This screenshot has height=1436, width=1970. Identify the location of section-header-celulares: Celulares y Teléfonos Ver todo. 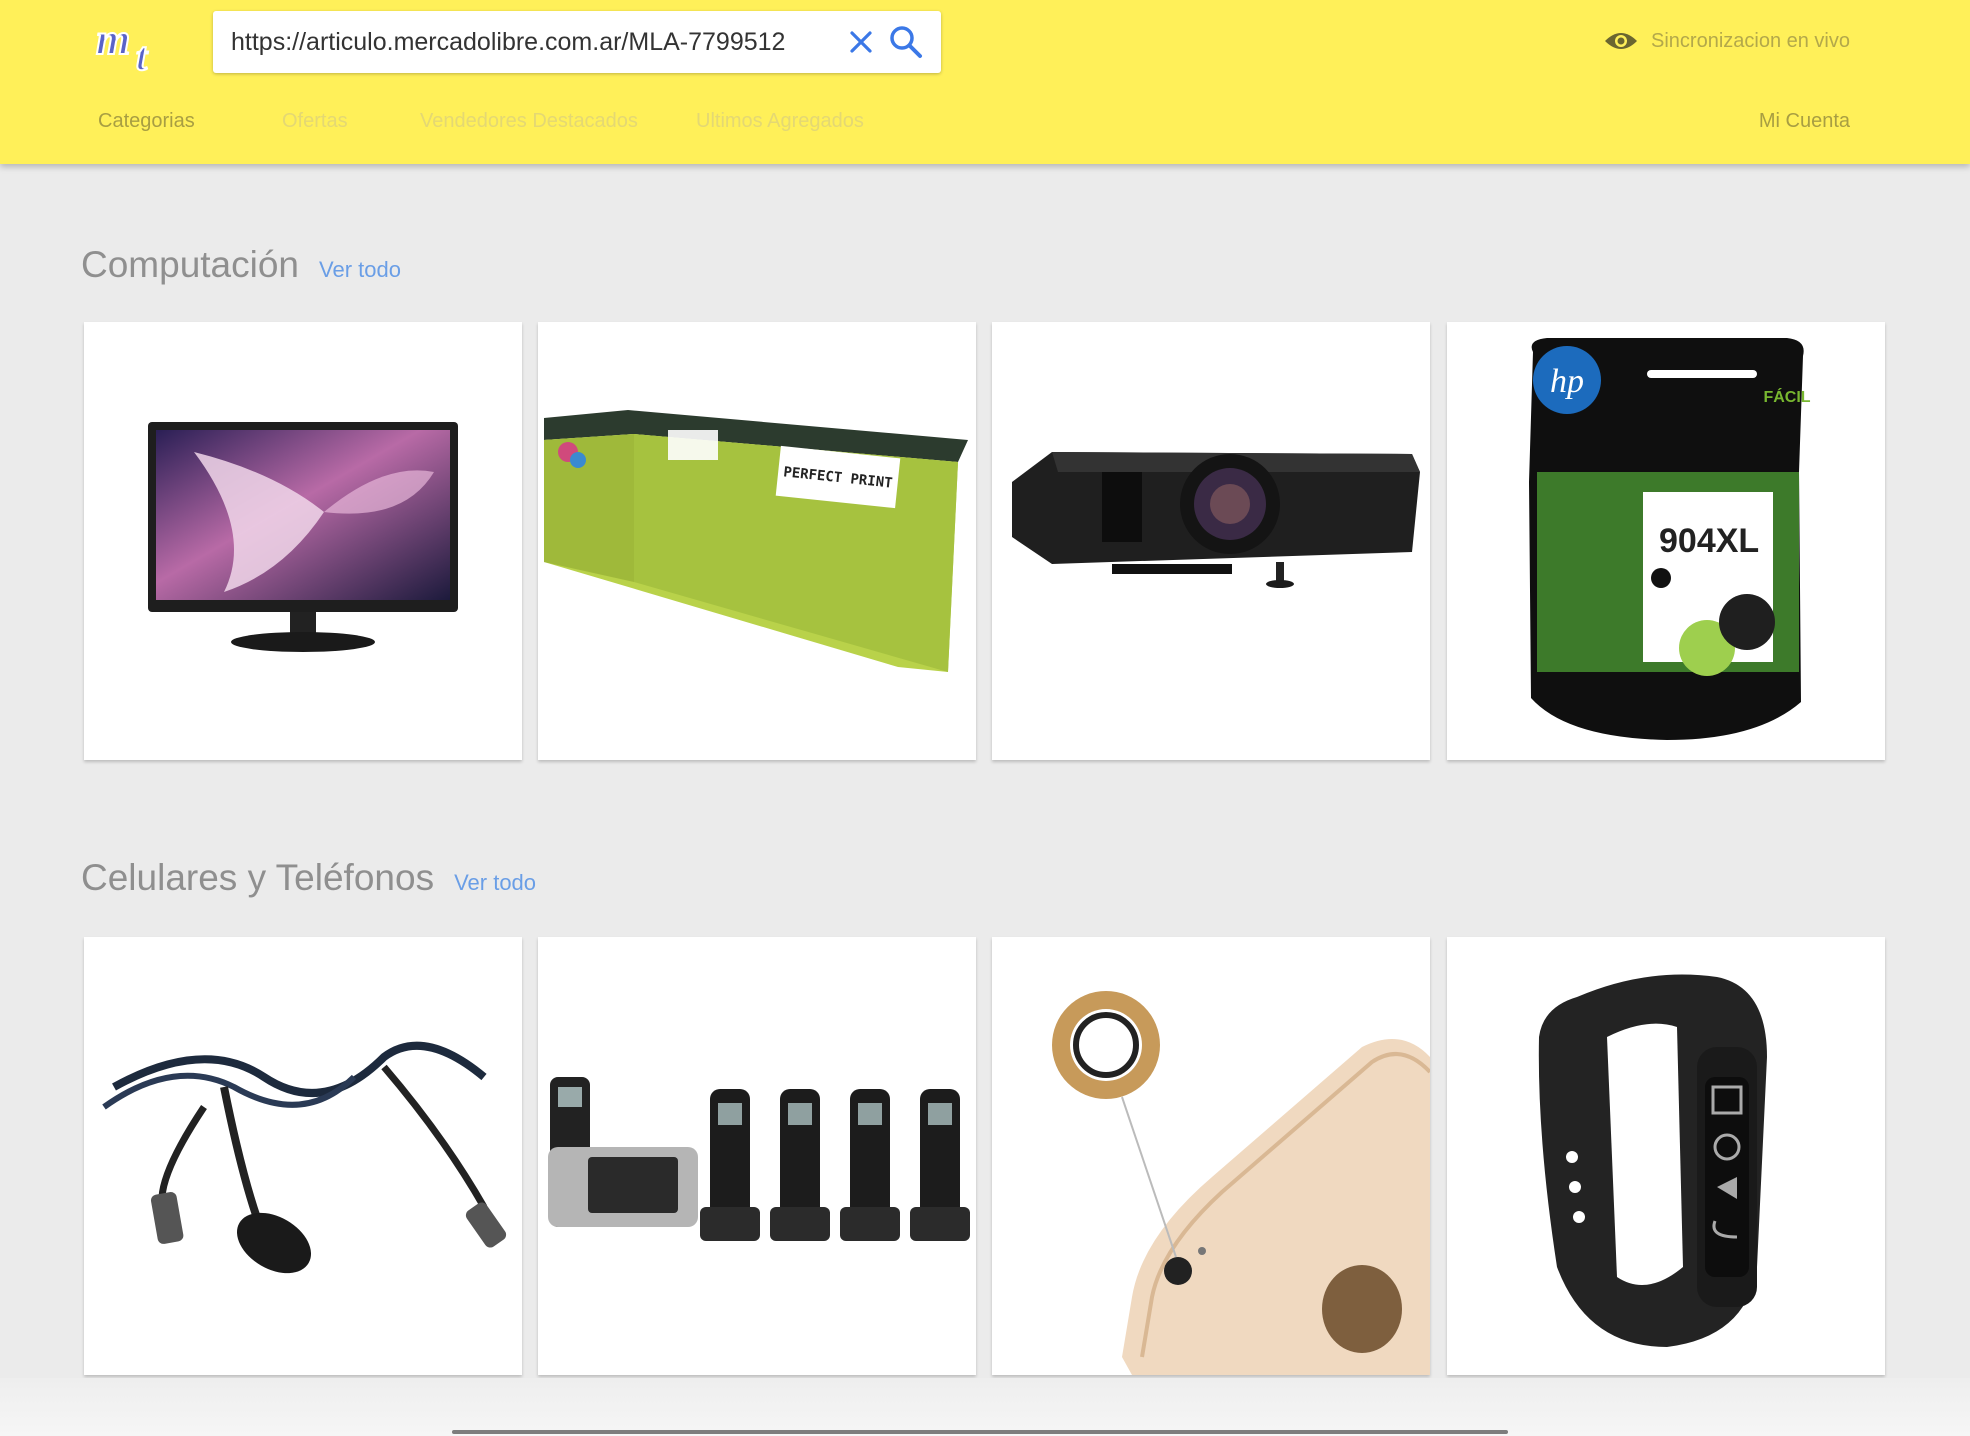
(308, 878).